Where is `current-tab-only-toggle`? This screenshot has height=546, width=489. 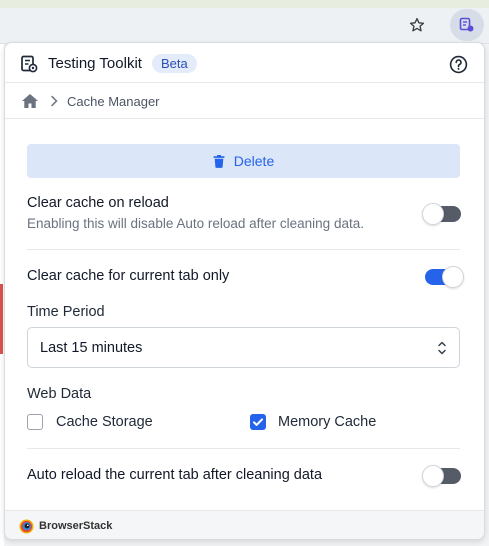 current-tab-only-toggle is located at coordinates (444, 277).